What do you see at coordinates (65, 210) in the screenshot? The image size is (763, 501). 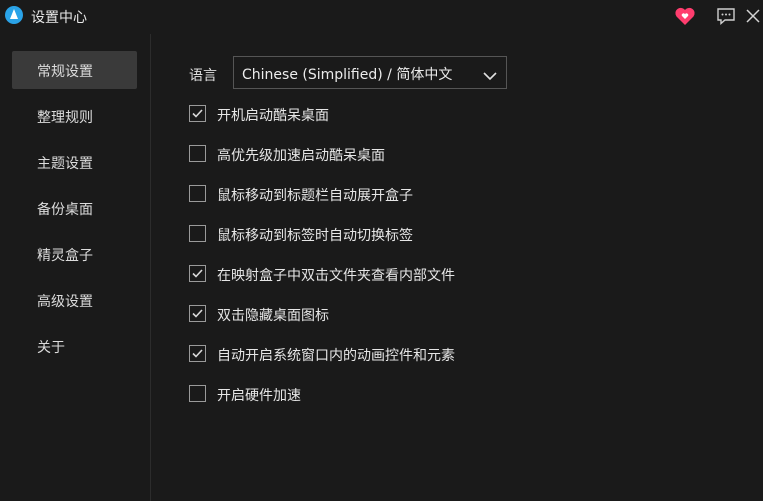 I see `sidebar-item-label: 备份桌面` at bounding box center [65, 210].